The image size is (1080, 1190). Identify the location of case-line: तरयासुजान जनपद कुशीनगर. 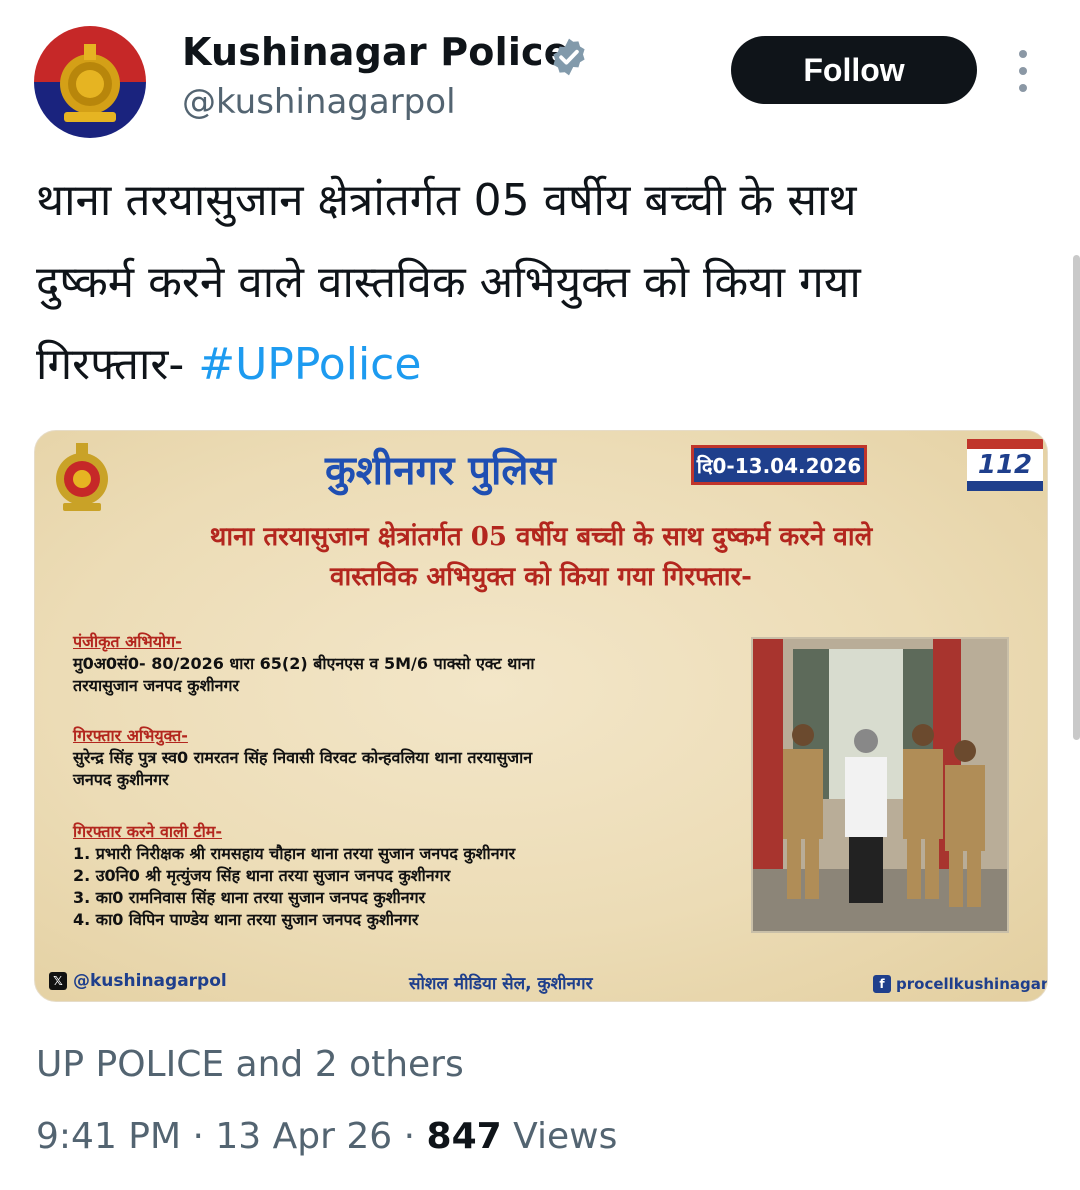
(156, 685).